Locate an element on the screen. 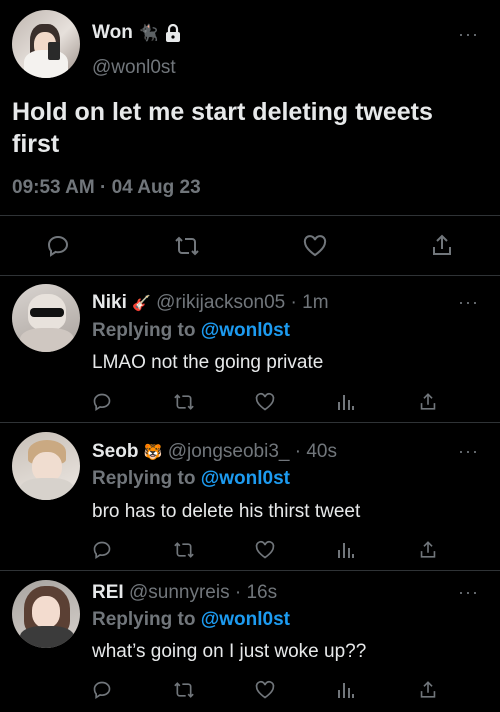  reply-time: · 1m is located at coordinates (309, 302).